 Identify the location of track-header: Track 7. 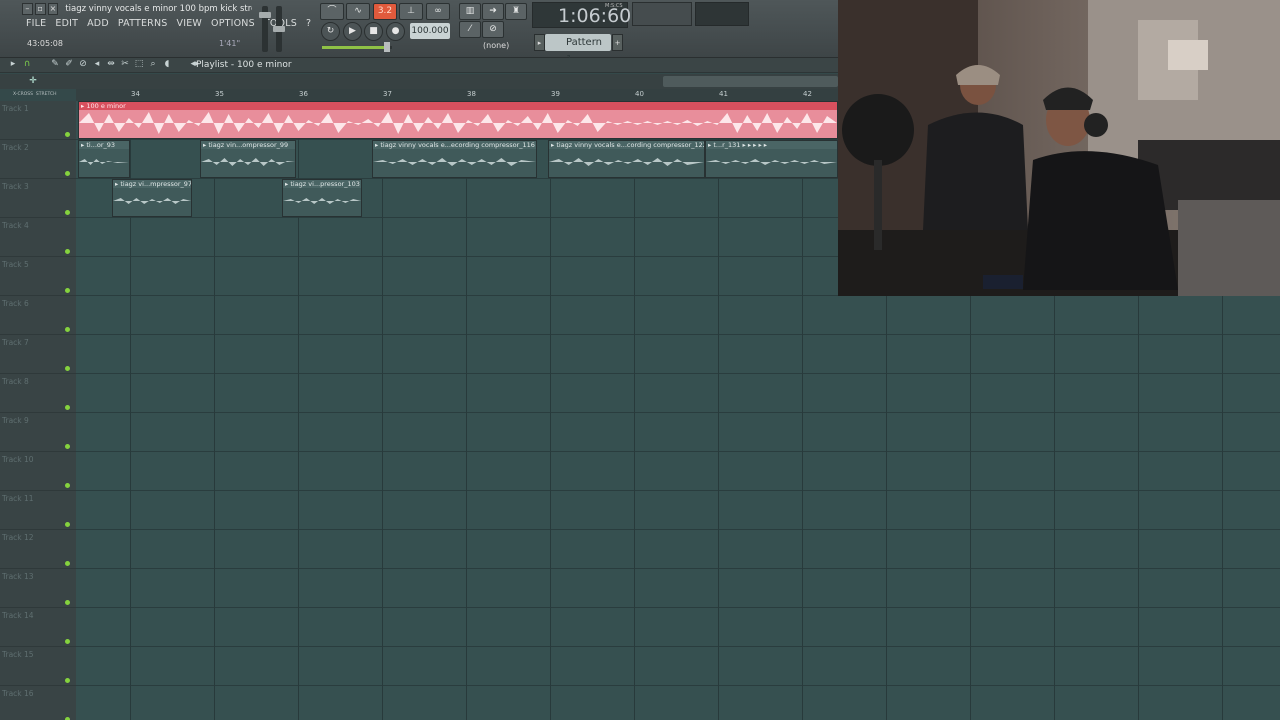
(38, 354).